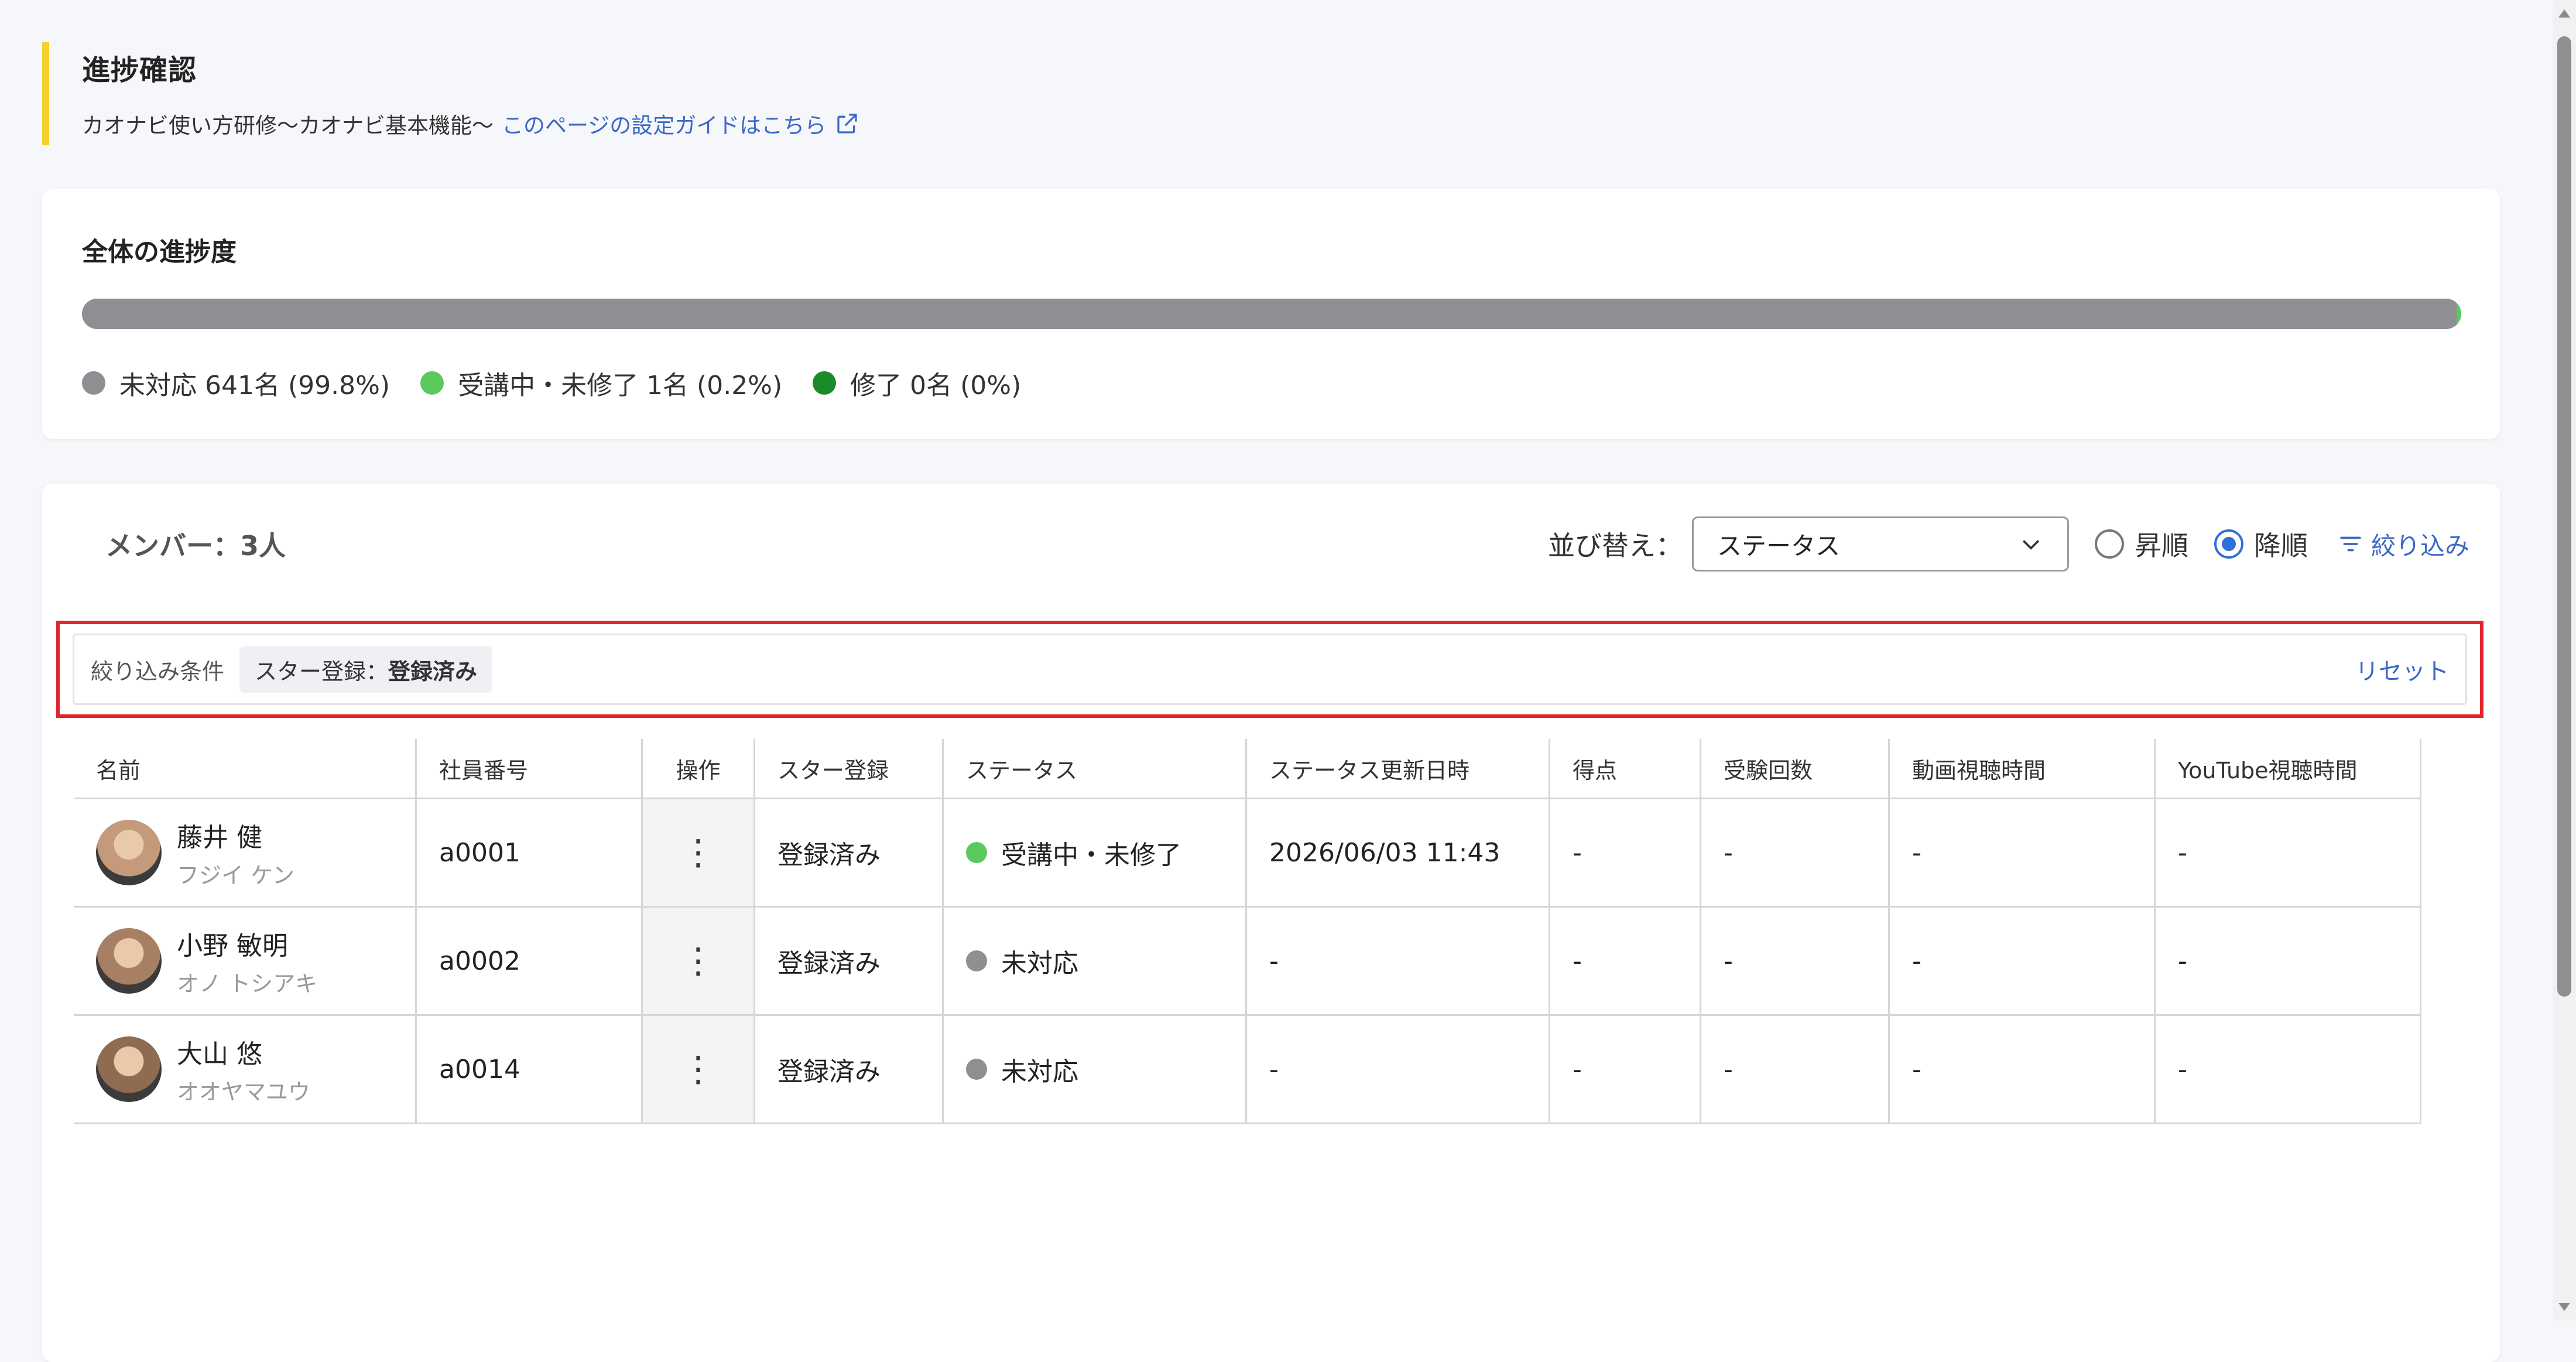 The height and width of the screenshot is (1362, 2576). I want to click on table-row: 小野 敏明 オノ トシアキ a0002 ⋮ 登録済み 未対応 - - - - -, so click(1247, 962).